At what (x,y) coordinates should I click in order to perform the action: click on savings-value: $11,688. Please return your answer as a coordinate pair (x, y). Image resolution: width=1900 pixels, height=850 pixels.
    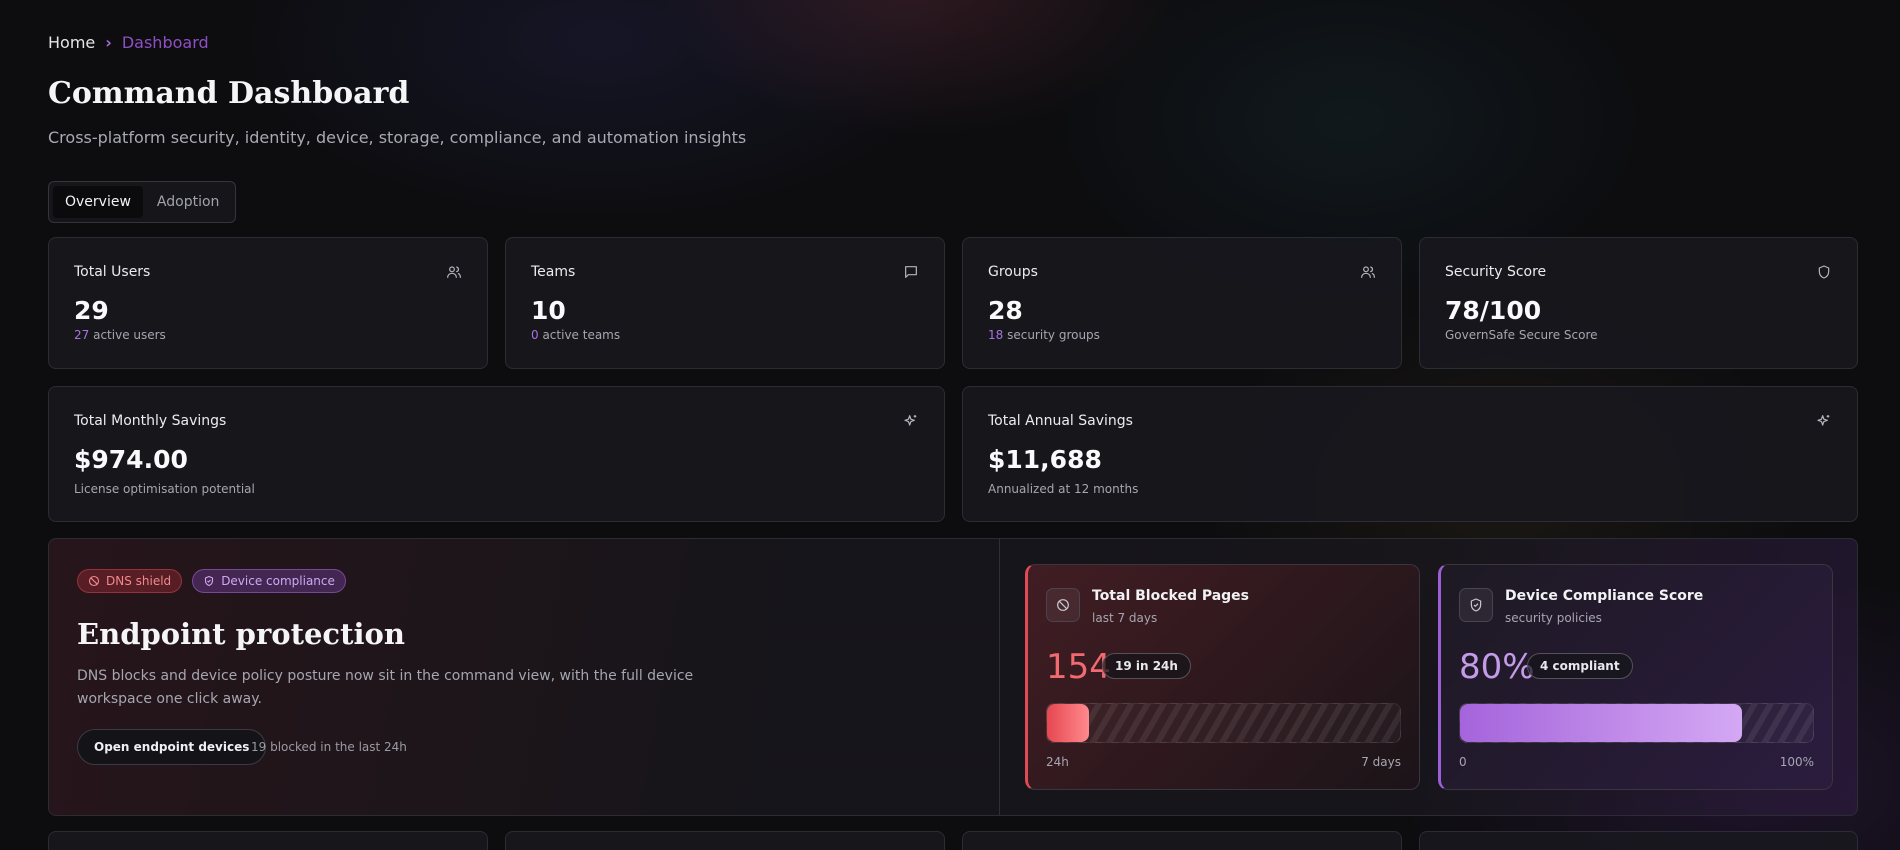
    Looking at the image, I should click on (1045, 459).